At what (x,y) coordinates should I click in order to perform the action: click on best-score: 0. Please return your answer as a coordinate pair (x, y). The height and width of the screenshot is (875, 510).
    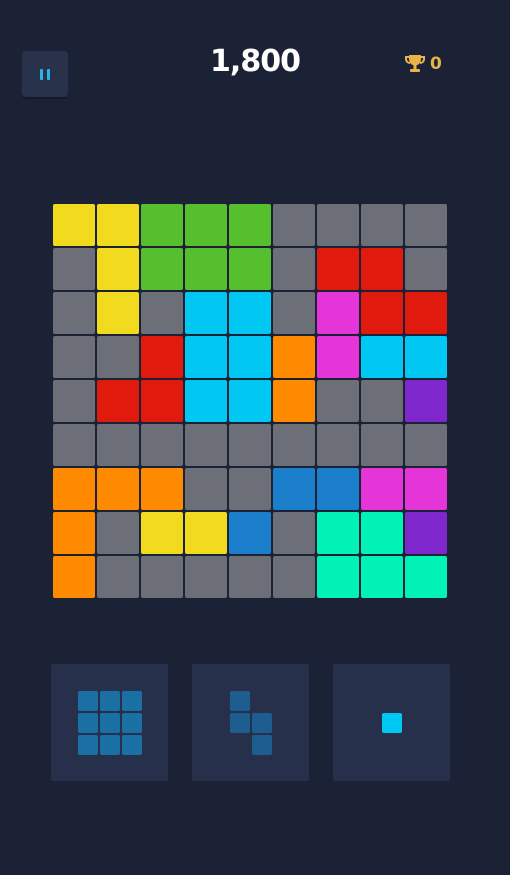
    Looking at the image, I should click on (423, 64).